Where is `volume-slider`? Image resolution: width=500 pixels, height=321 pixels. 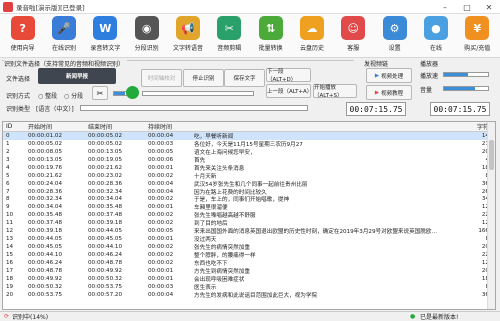
volume-slider is located at coordinates (466, 88).